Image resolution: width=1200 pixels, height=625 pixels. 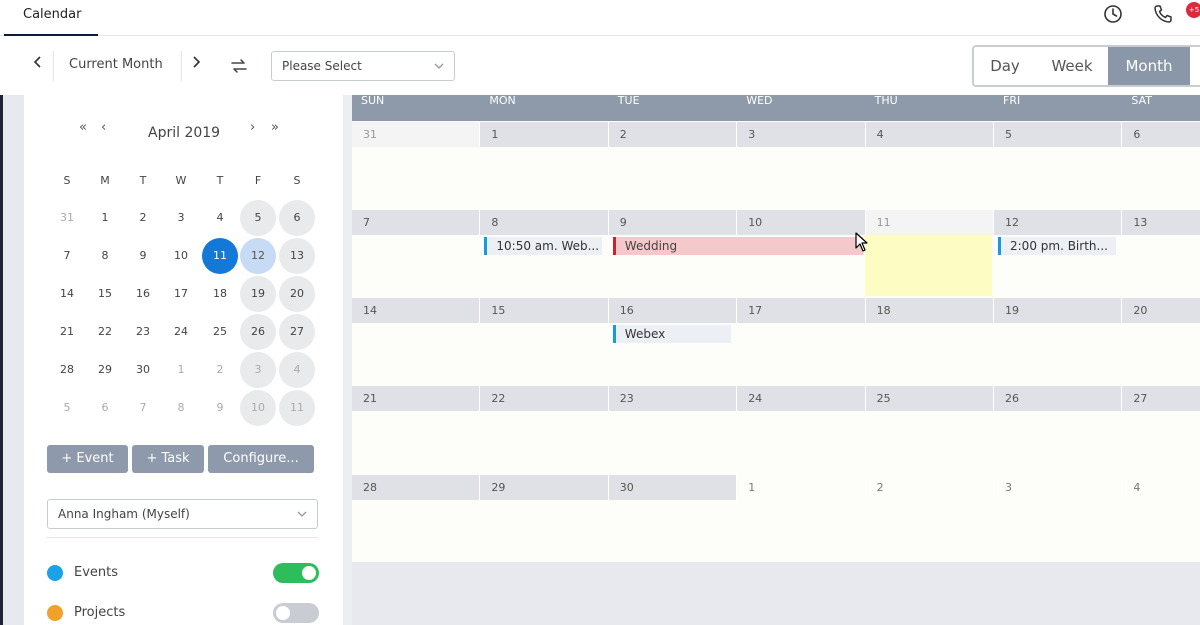 I want to click on day-cell-header: 21, so click(x=416, y=398).